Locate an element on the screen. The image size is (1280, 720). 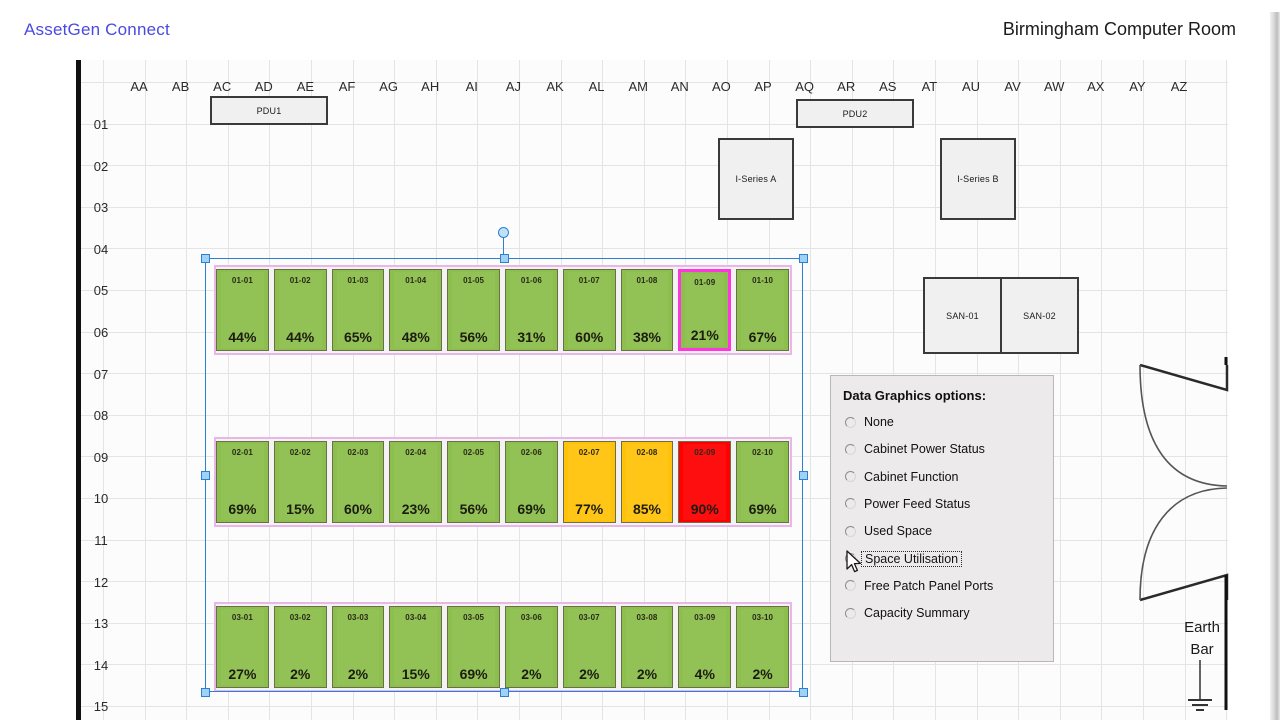
cabinet-02-03: 02-03 60% is located at coordinates (358, 482).